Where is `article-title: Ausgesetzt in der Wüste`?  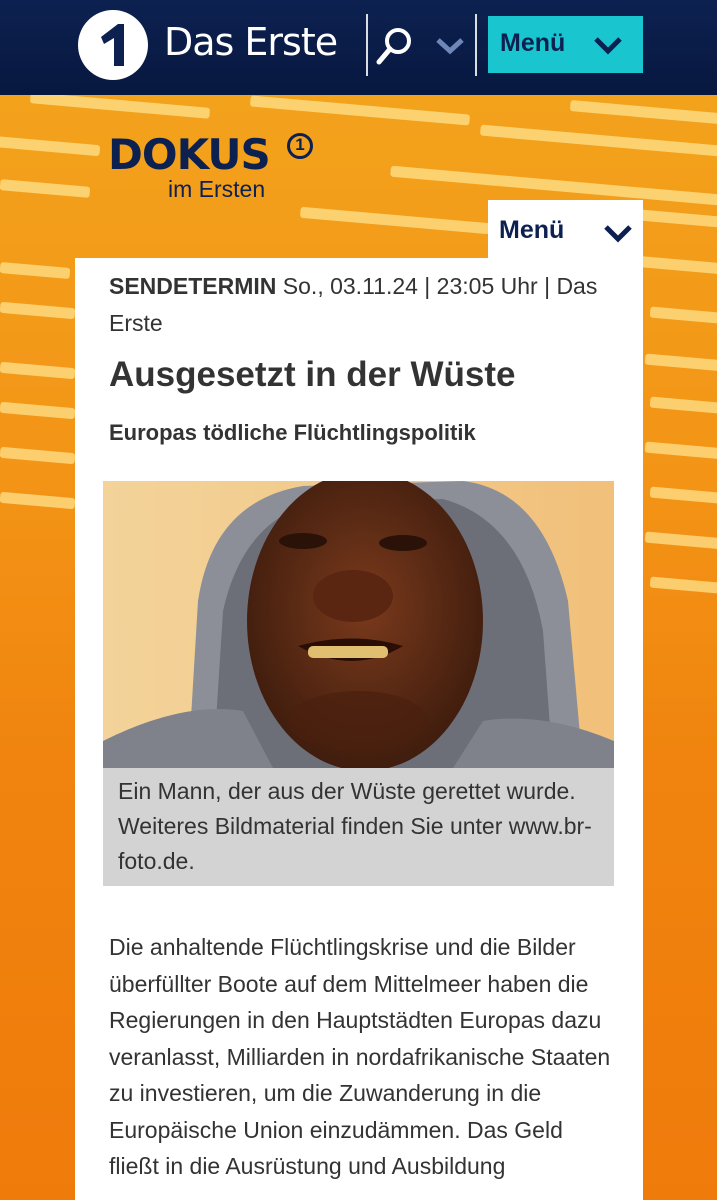 article-title: Ausgesetzt in der Wüste is located at coordinates (312, 374).